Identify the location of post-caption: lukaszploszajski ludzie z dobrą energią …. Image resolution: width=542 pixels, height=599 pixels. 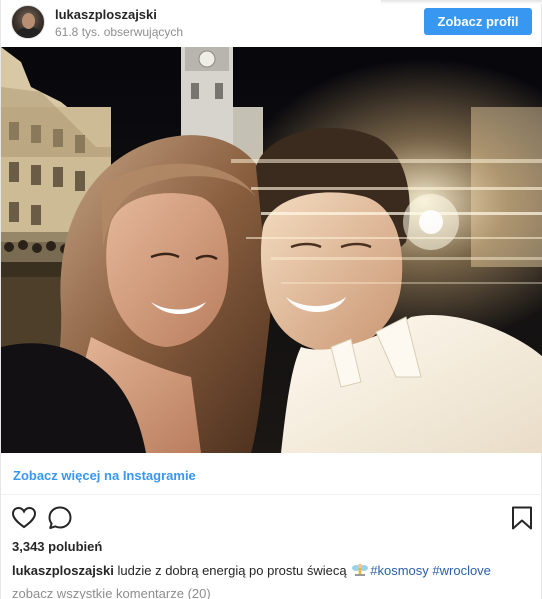
(251, 570).